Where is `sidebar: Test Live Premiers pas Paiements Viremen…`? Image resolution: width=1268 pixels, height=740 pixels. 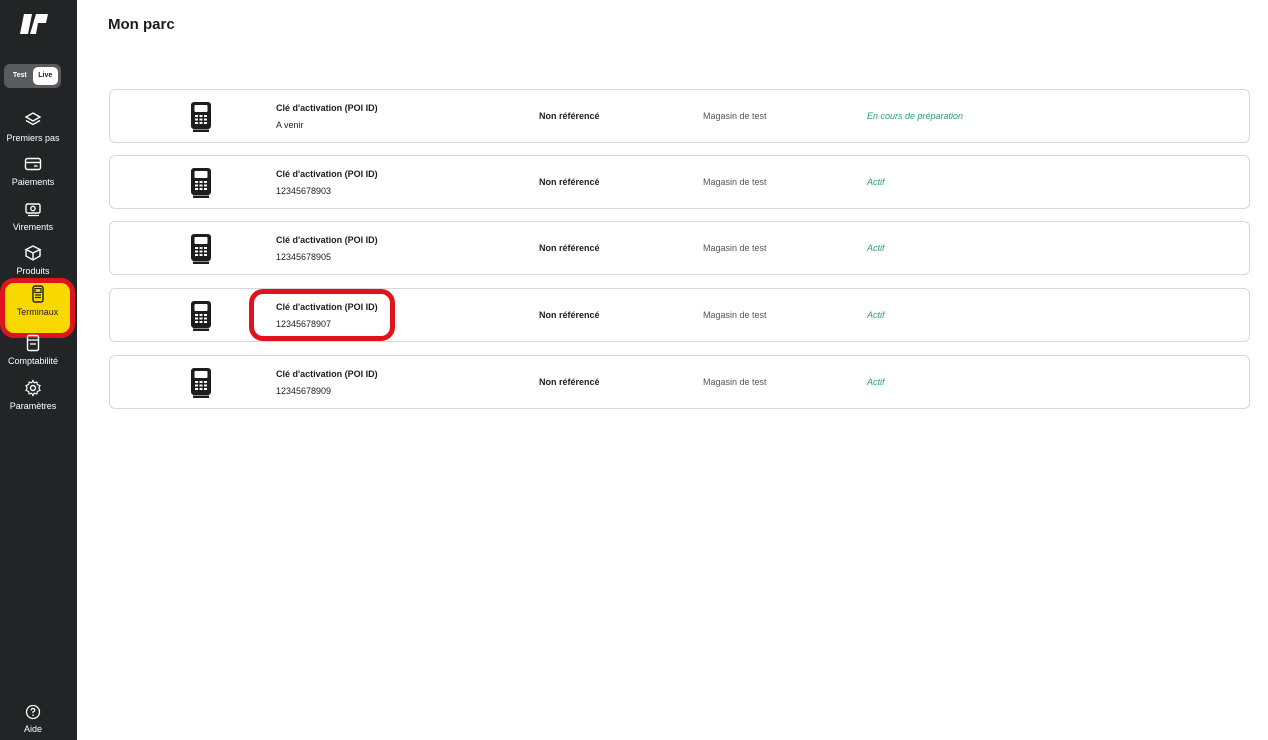 sidebar: Test Live Premiers pas Paiements Viremen… is located at coordinates (38, 370).